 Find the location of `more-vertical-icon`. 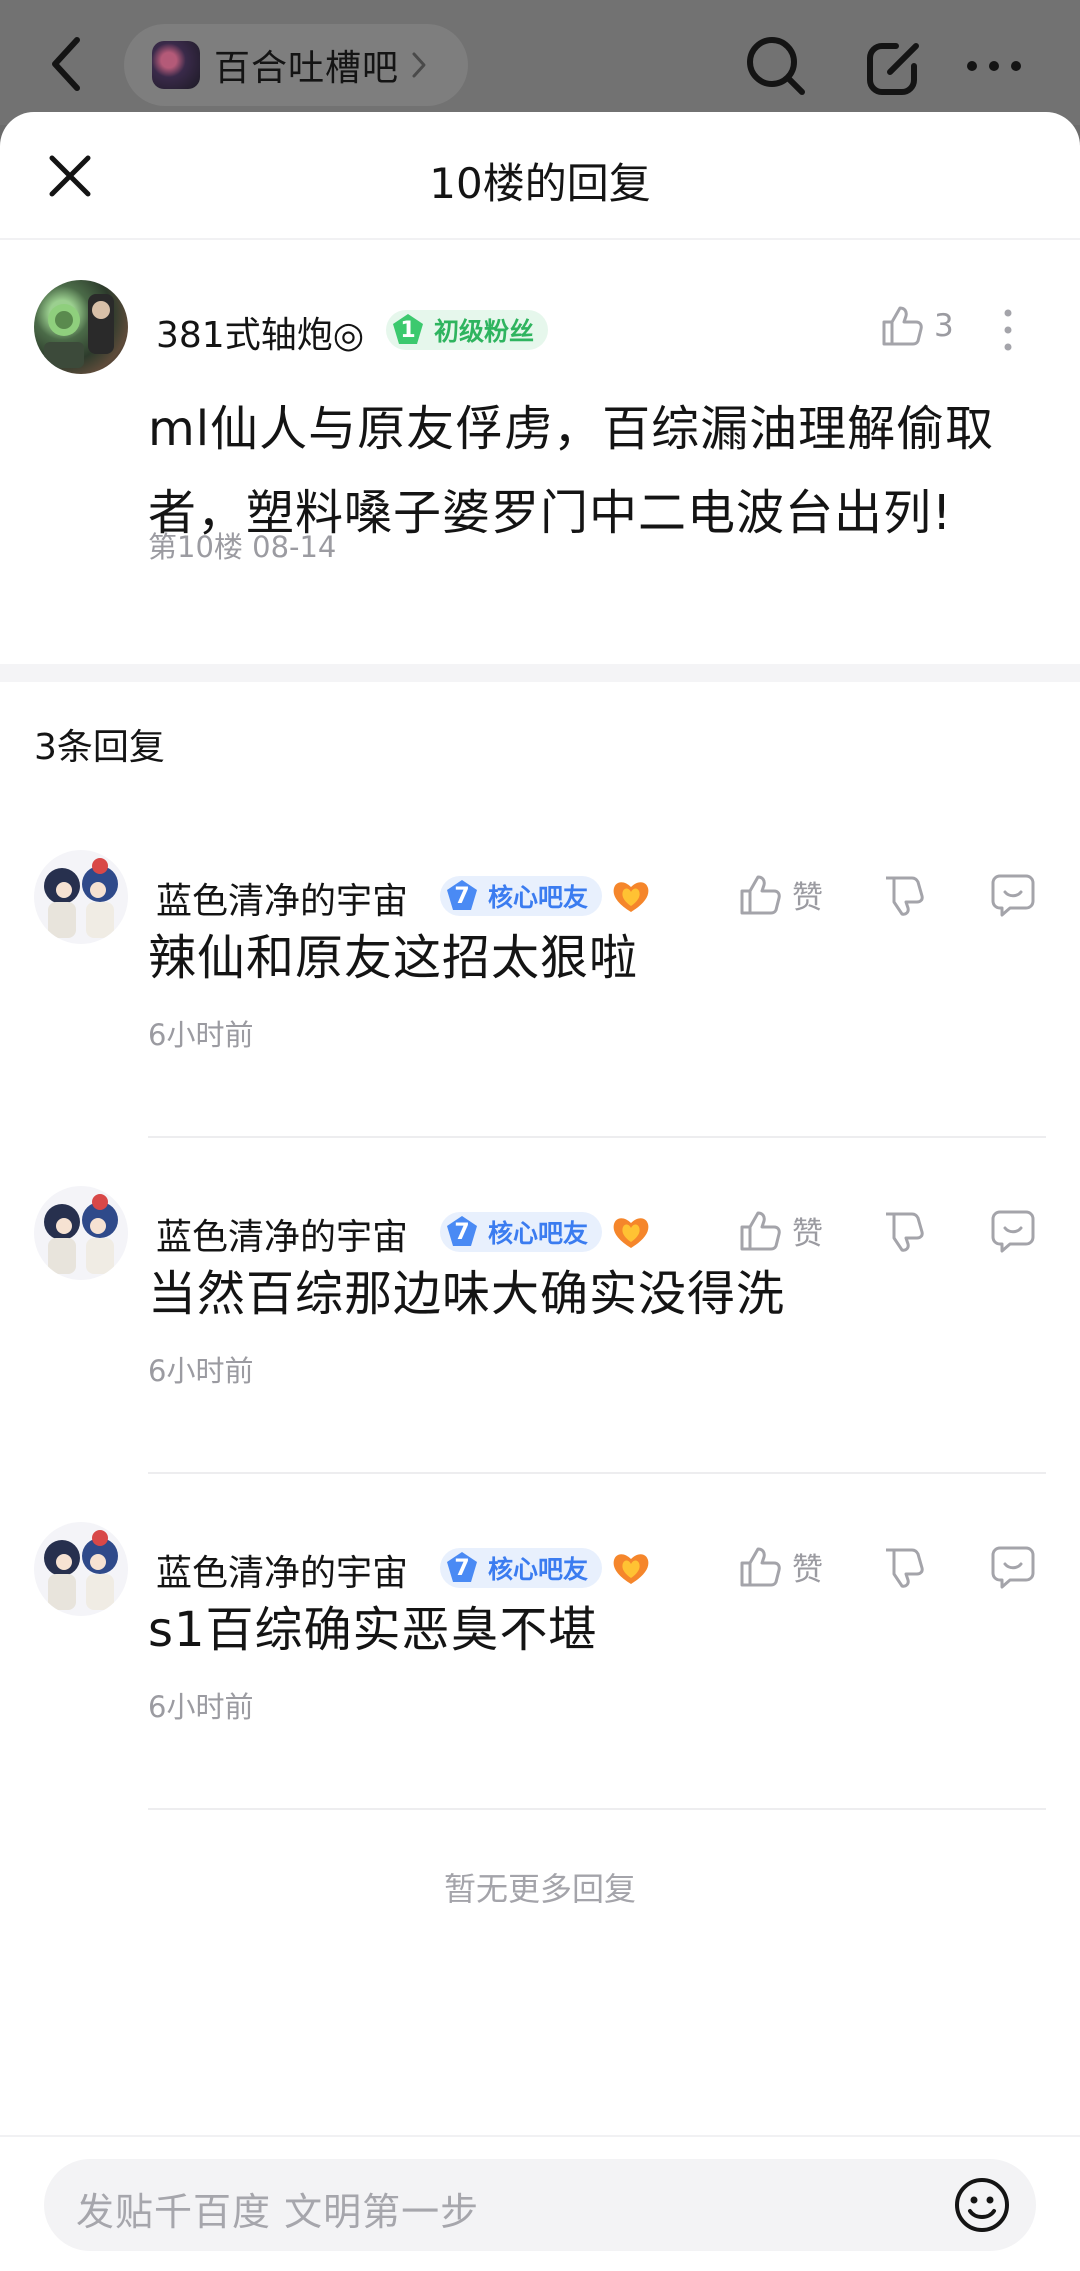

more-vertical-icon is located at coordinates (1008, 330).